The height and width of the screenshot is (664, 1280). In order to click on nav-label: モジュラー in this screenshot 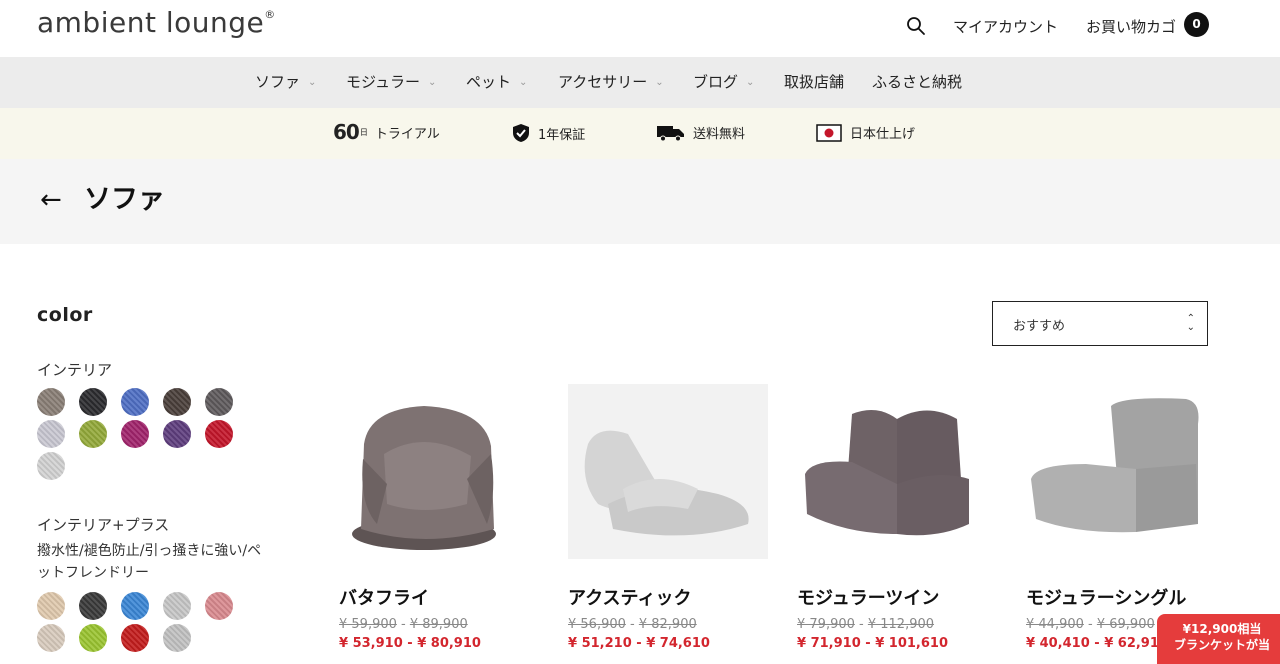, I will do `click(383, 82)`.